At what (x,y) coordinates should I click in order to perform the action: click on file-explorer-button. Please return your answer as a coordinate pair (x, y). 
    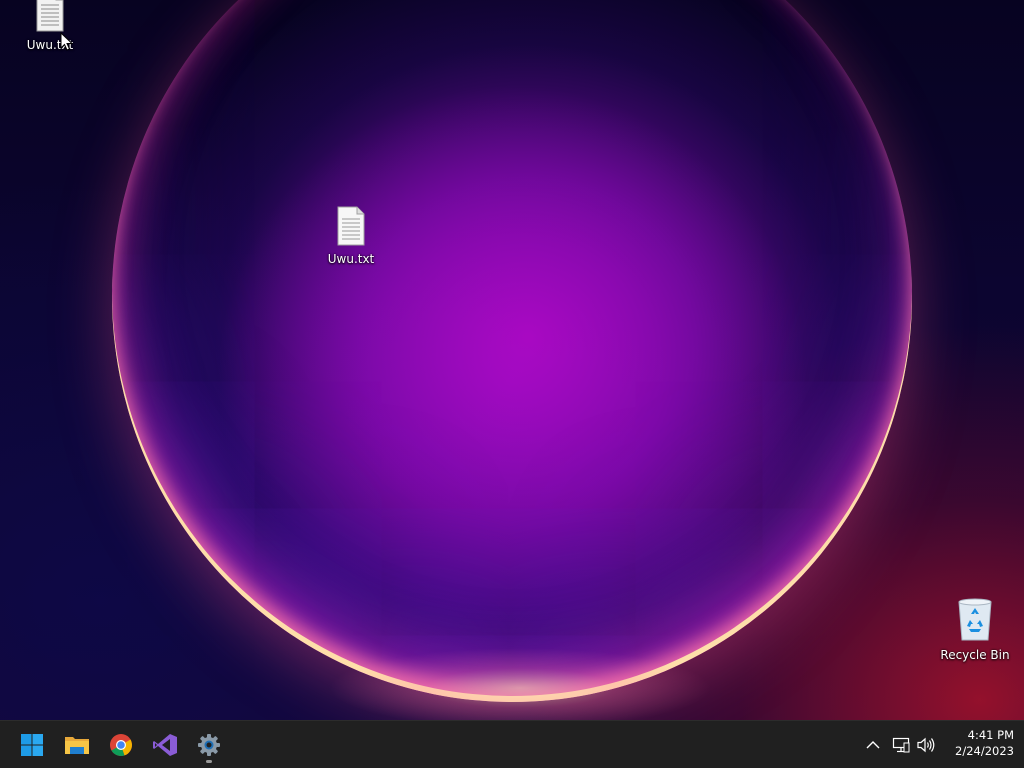
    Looking at the image, I should click on (77, 745).